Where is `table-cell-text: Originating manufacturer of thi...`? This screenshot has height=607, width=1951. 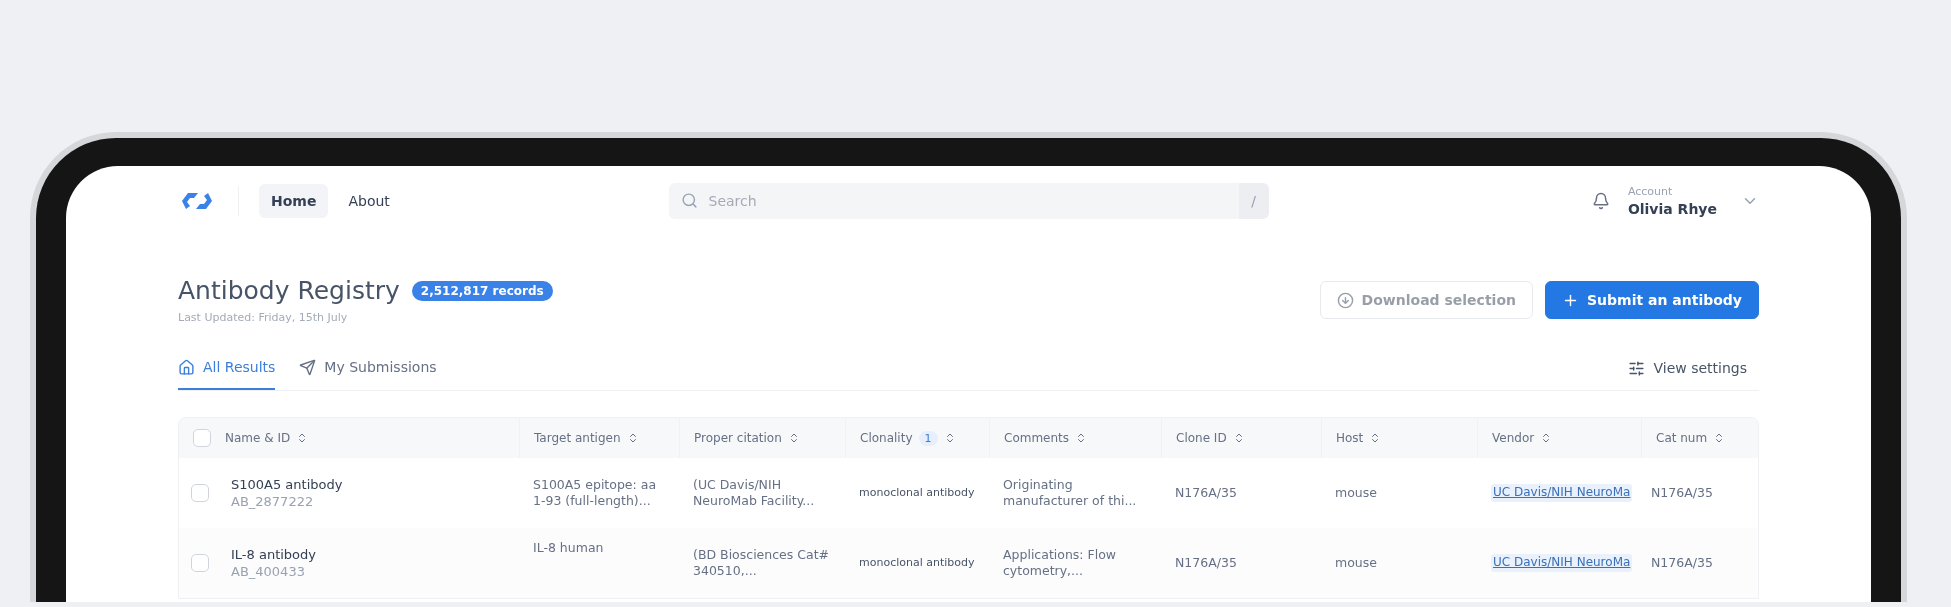 table-cell-text: Originating manufacturer of thi... is located at coordinates (1070, 493).